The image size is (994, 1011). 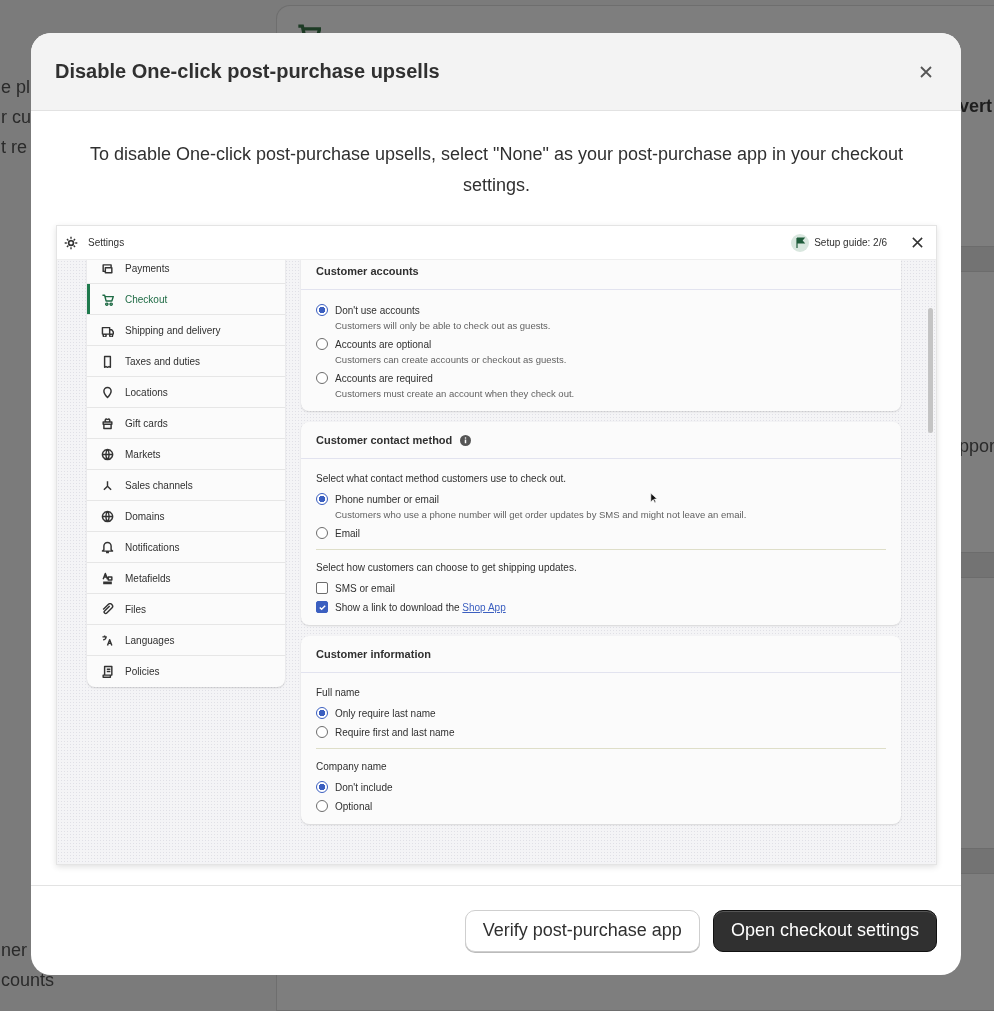 What do you see at coordinates (447, 567) in the screenshot?
I see `group-label: Select how customers can choose to get shipping updates.` at bounding box center [447, 567].